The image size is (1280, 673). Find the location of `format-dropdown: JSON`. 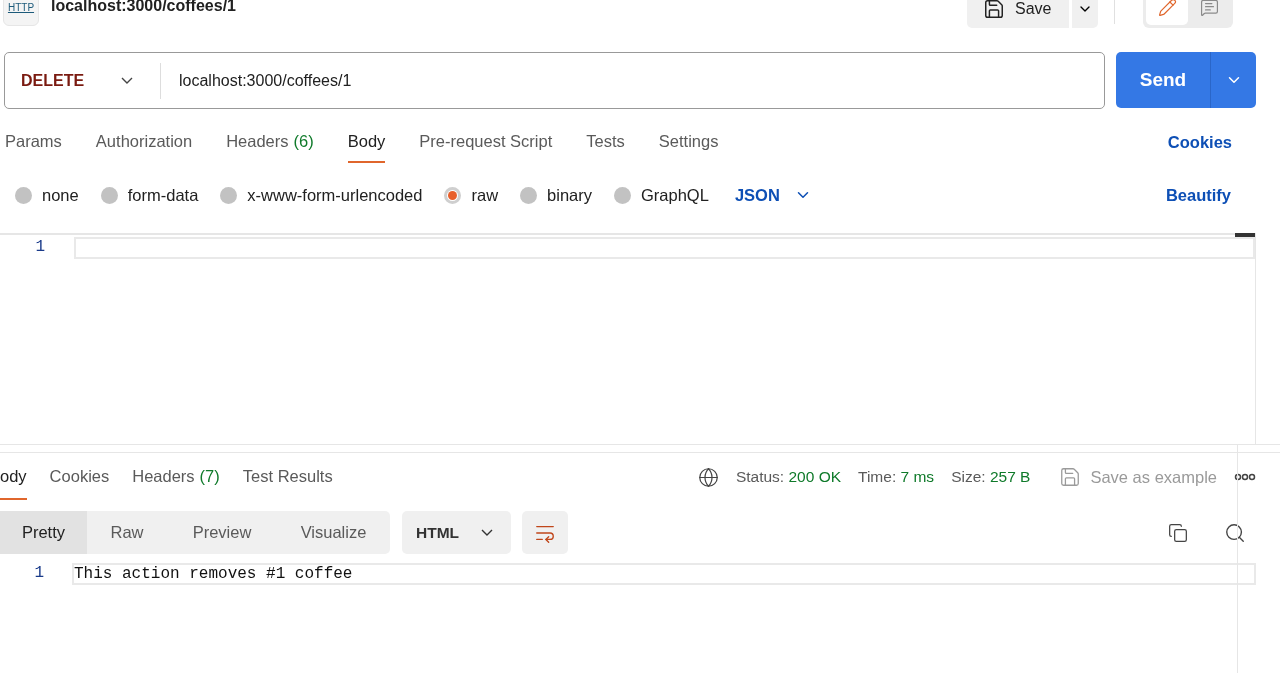

format-dropdown: JSON is located at coordinates (773, 195).